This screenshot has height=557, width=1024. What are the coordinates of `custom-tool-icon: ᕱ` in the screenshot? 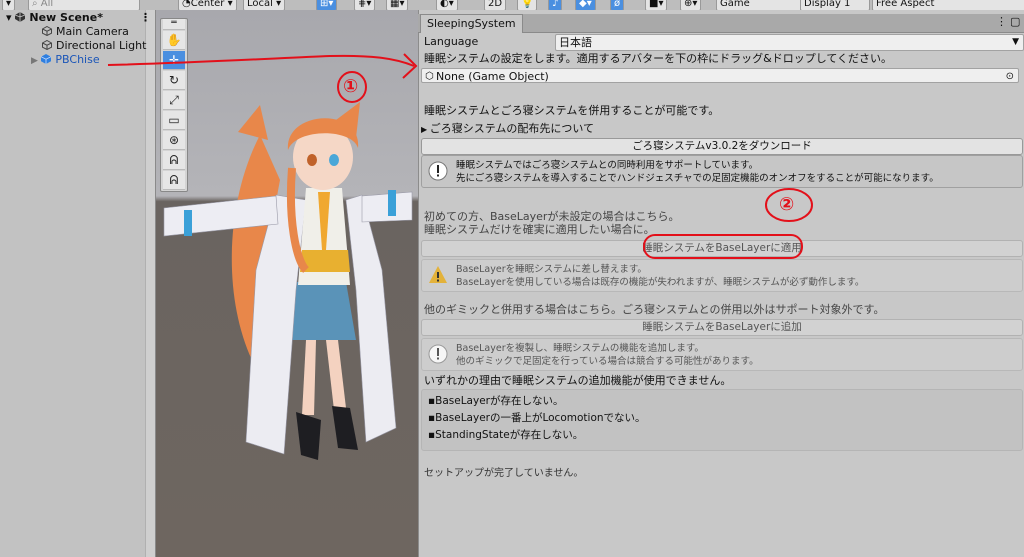 It's located at (174, 160).